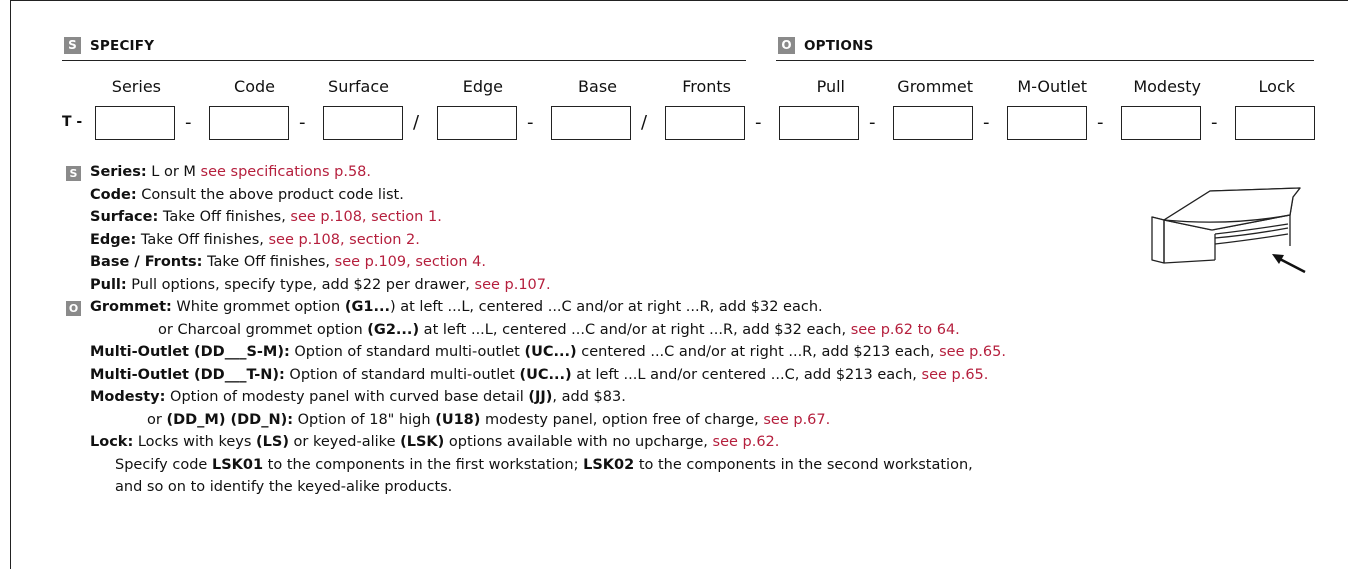 The width and height of the screenshot is (1348, 569). Describe the element at coordinates (905, 330) in the screenshot. I see `link-grommet: see p.62 to 64.` at that location.